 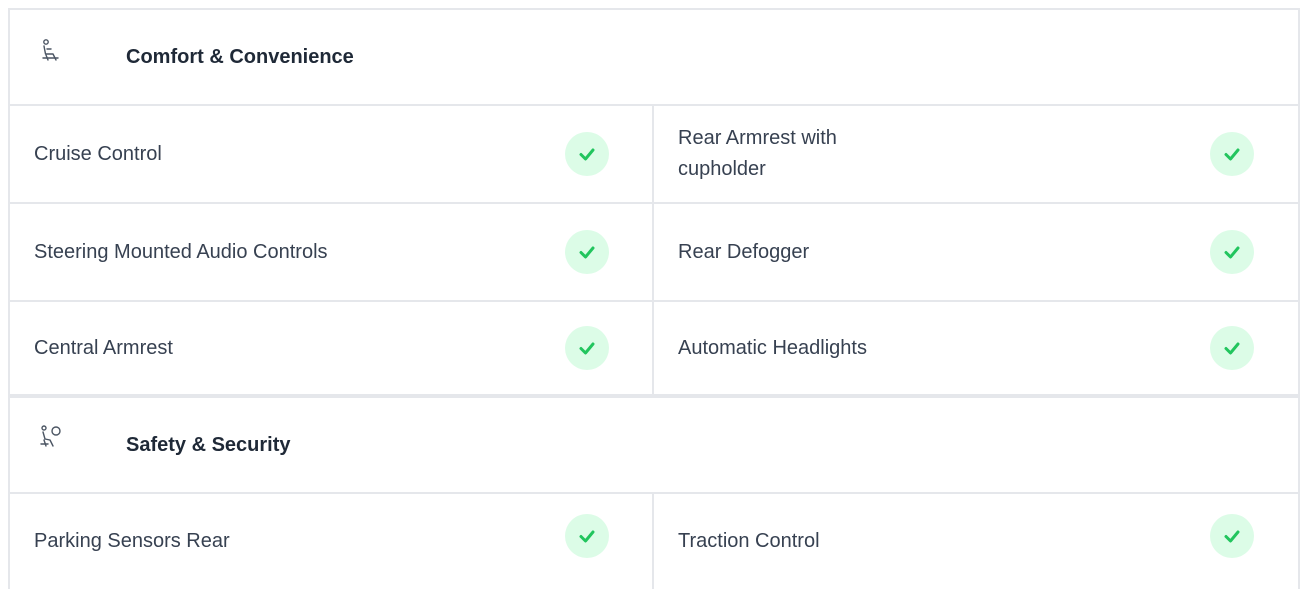 What do you see at coordinates (976, 155) in the screenshot?
I see `feature-cell: Rear Armrest with cupholder` at bounding box center [976, 155].